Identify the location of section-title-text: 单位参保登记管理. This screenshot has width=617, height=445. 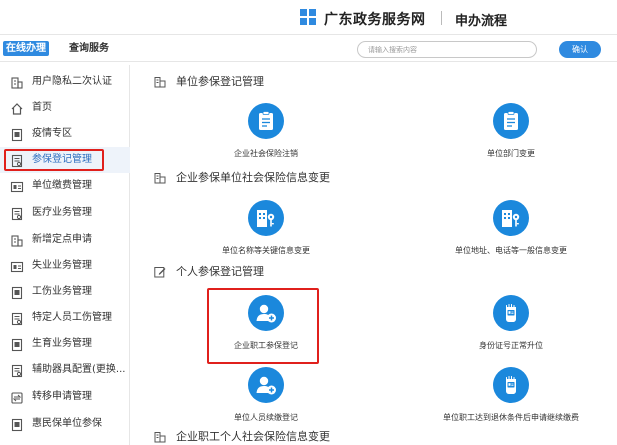
(220, 81).